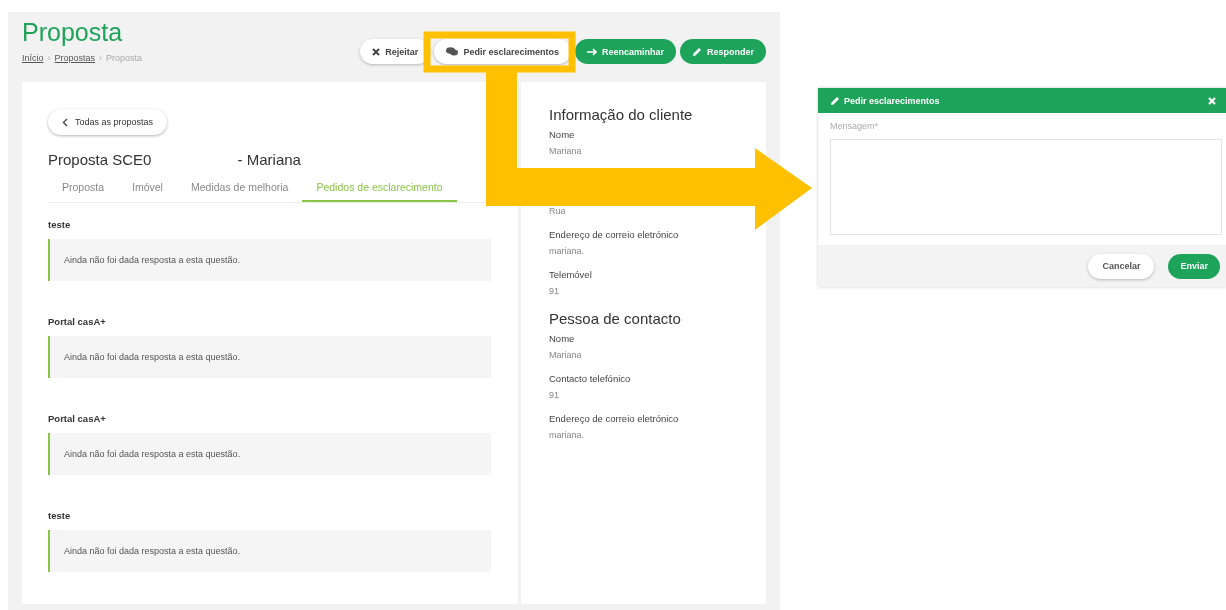 Image resolution: width=1226 pixels, height=610 pixels. I want to click on cancel-button: Cancelar, so click(1121, 266).